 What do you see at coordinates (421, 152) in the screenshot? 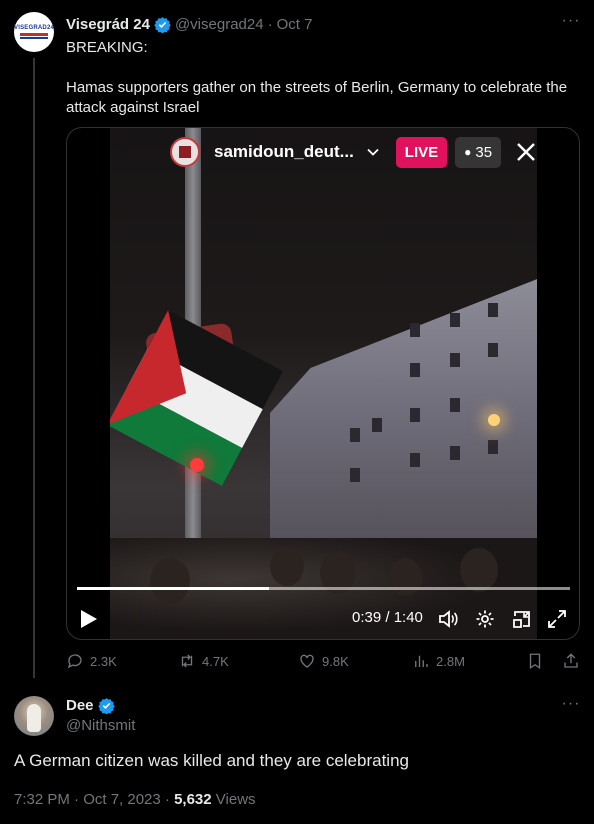
I see `live-badge: LIVE` at bounding box center [421, 152].